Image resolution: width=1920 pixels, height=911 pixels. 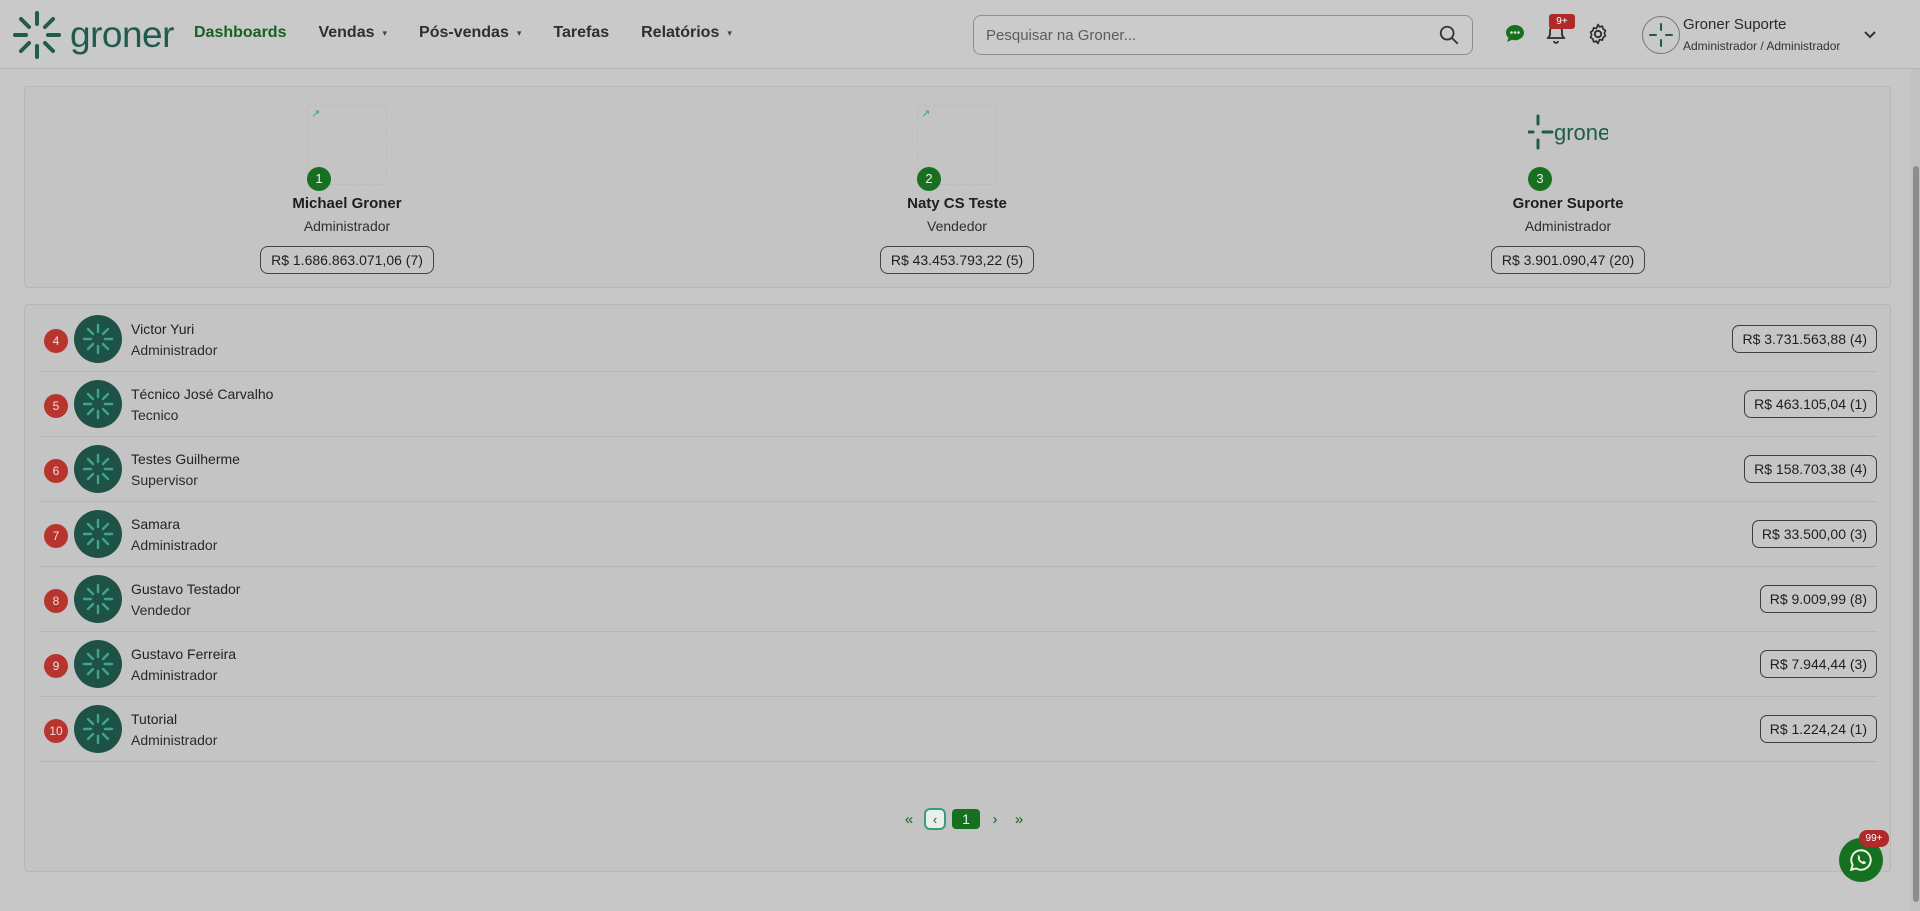 What do you see at coordinates (56, 471) in the screenshot?
I see `rank-badge: 6` at bounding box center [56, 471].